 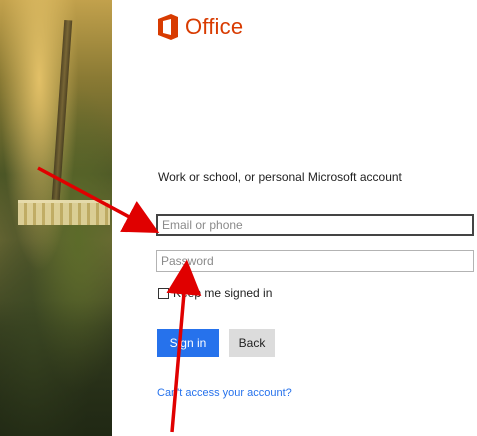 I want to click on photo-shadow, so click(x=56, y=368).